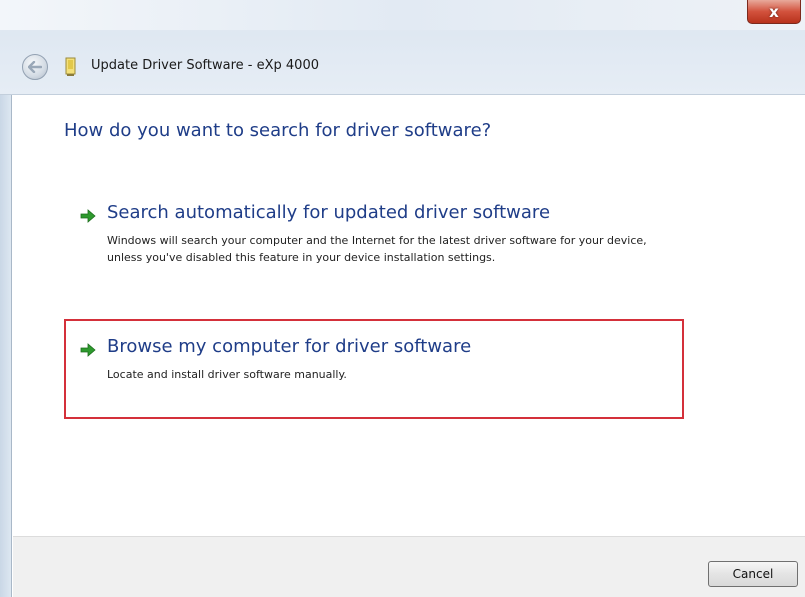 The height and width of the screenshot is (597, 805). Describe the element at coordinates (70, 66) in the screenshot. I see `device-driver-icon` at that location.